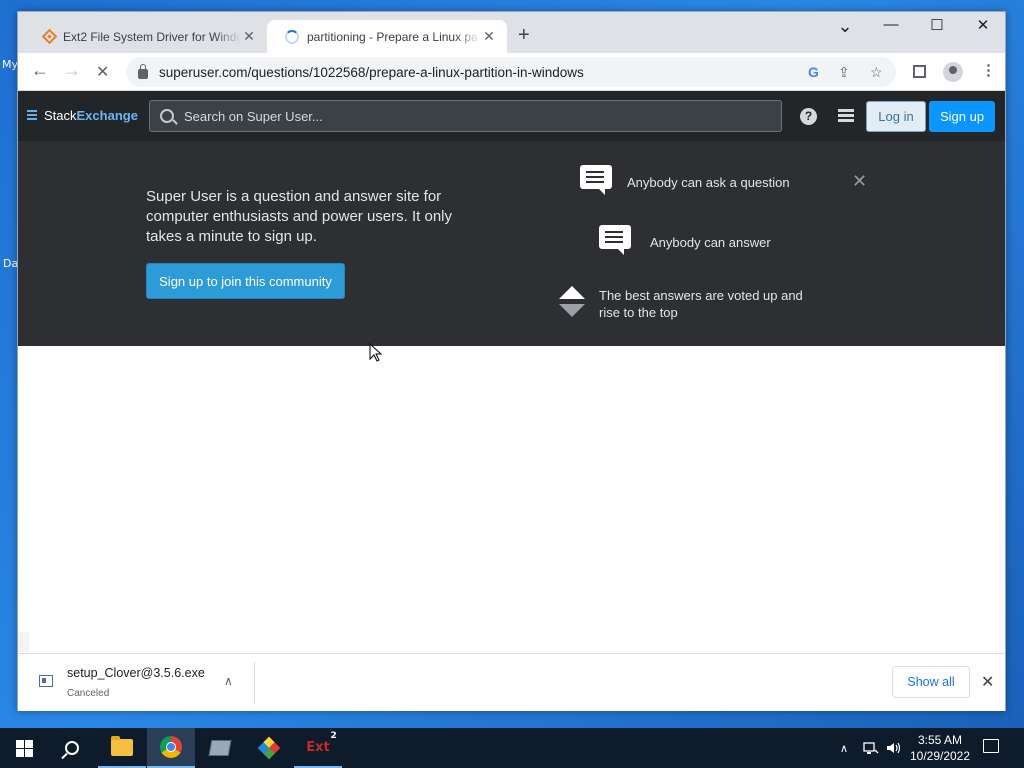  What do you see at coordinates (844, 72) in the screenshot?
I see `share-icon: ⇪` at bounding box center [844, 72].